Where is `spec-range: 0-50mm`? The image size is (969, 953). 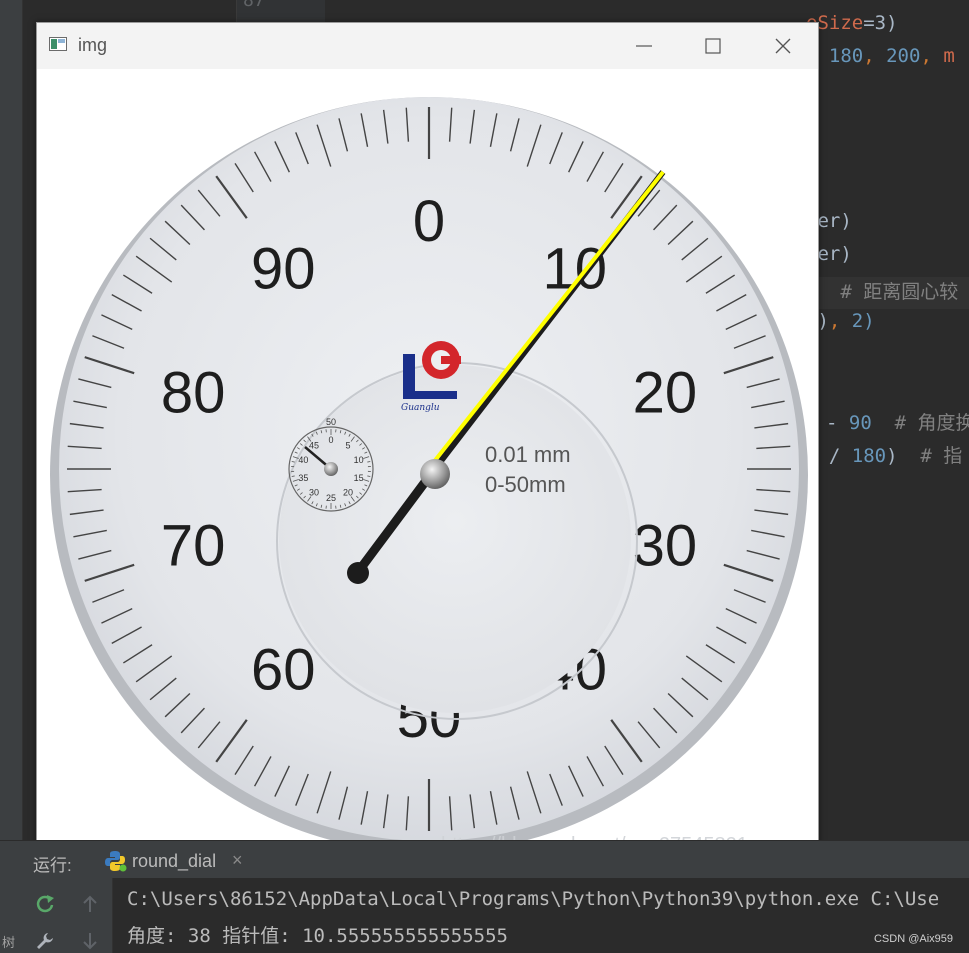
spec-range: 0-50mm is located at coordinates (525, 484).